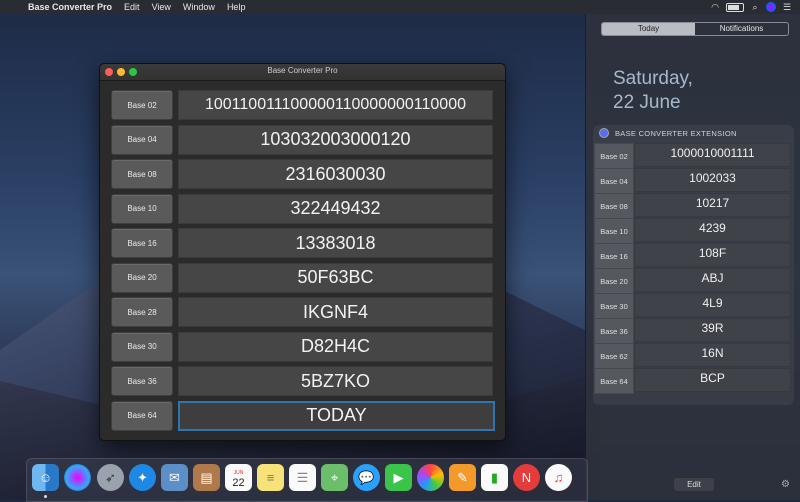 This screenshot has height=502, width=800. What do you see at coordinates (771, 7) in the screenshot?
I see `siri-menu-icon` at bounding box center [771, 7].